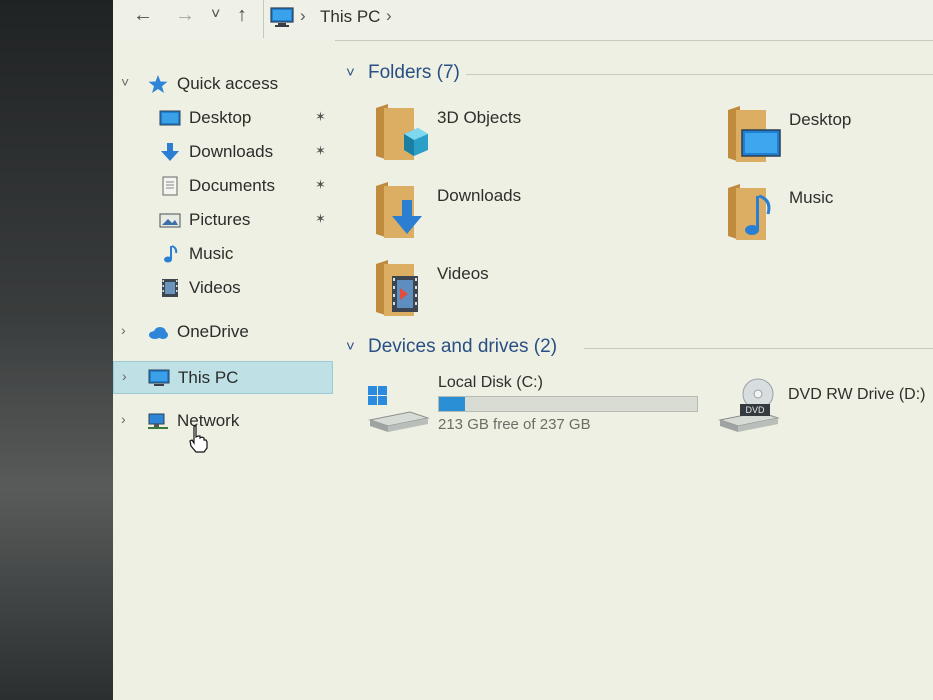 The image size is (933, 700). I want to click on nav-item-desktop: Desktop ✶, so click(223, 118).